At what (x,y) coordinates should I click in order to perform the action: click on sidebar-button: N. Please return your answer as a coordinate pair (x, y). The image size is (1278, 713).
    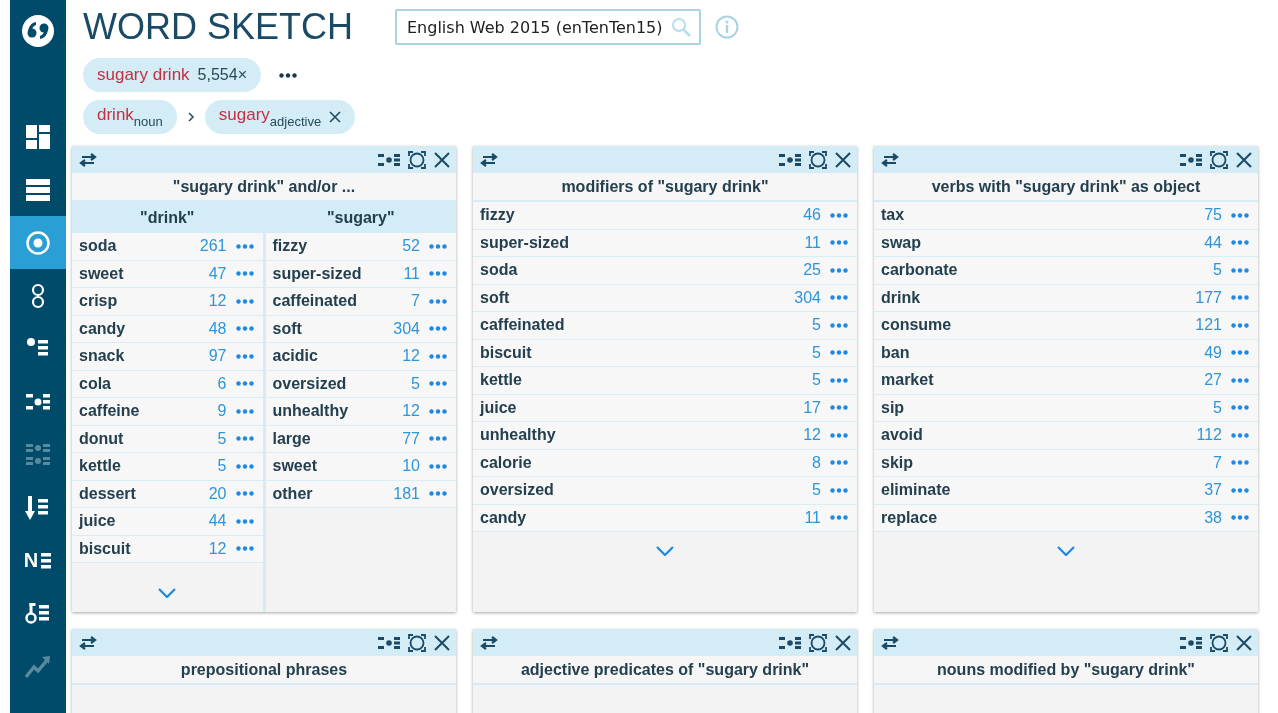
    Looking at the image, I should click on (38, 560).